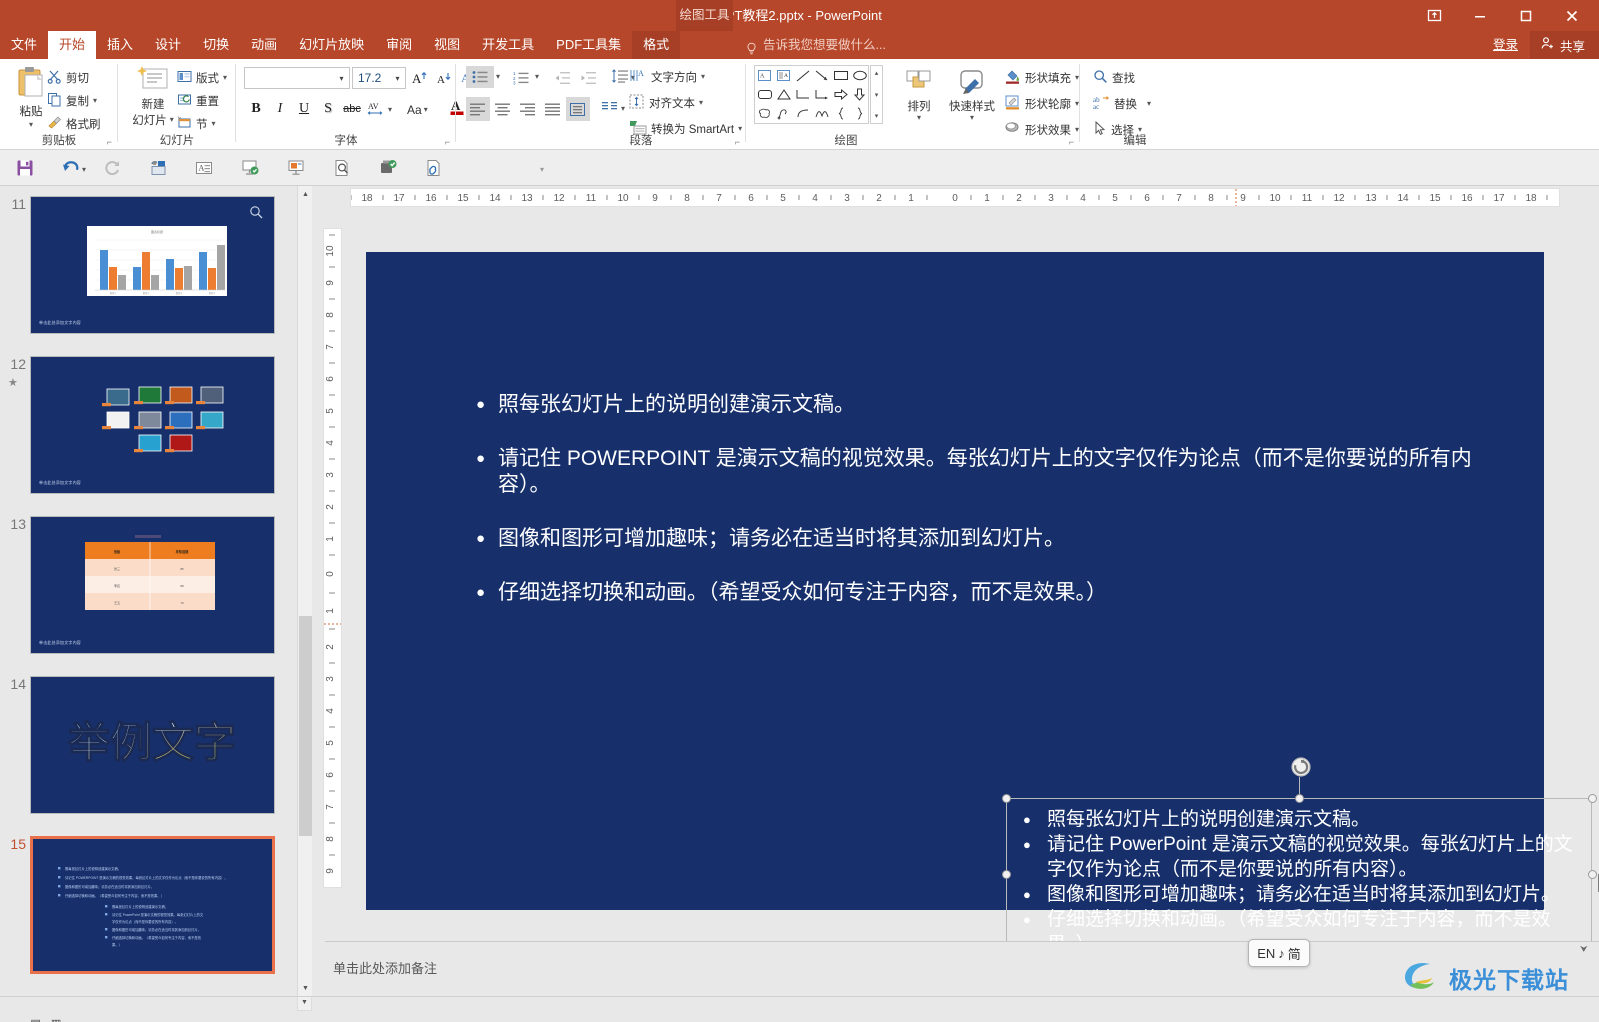  What do you see at coordinates (256, 215) in the screenshot?
I see `zoom-search-icon` at bounding box center [256, 215].